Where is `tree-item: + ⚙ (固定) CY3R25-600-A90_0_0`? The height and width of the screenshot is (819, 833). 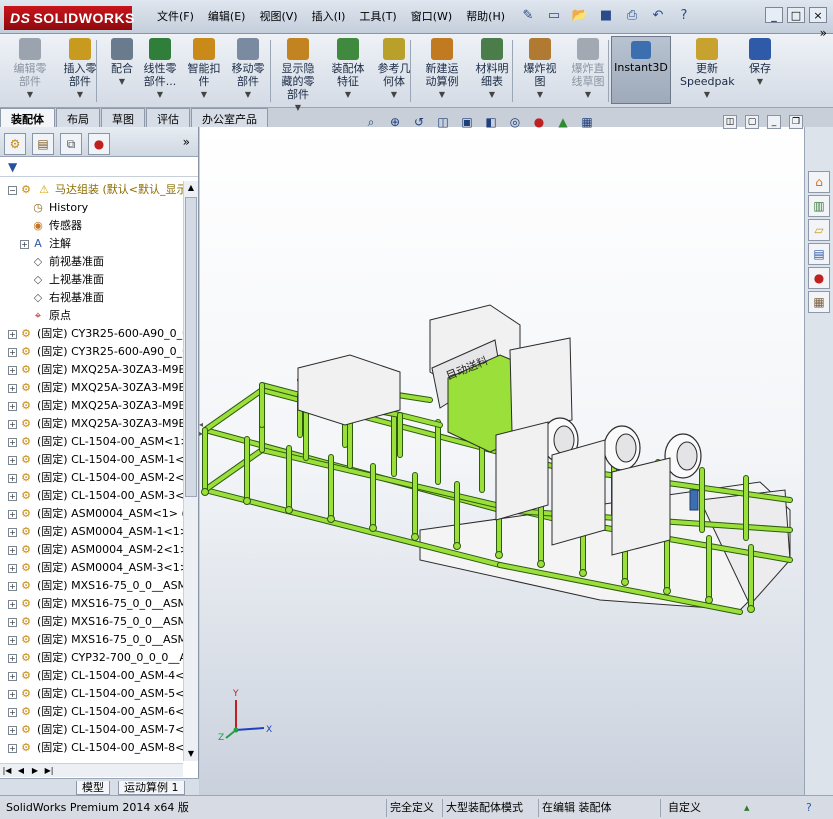
tree-item: + ⚙ (固定) CY3R25-600-A90_0_0 is located at coordinates (91, 334).